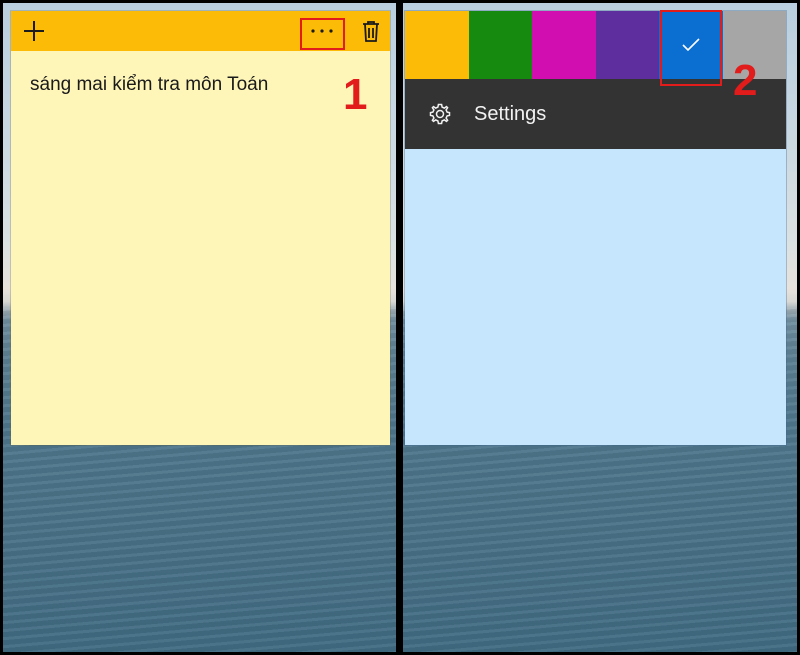  Describe the element at coordinates (595, 114) in the screenshot. I see `settings-menu-item: Settings` at that location.